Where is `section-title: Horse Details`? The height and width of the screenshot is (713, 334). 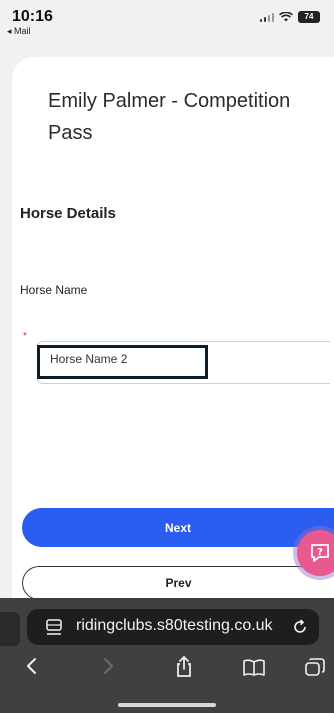
section-title: Horse Details is located at coordinates (68, 213).